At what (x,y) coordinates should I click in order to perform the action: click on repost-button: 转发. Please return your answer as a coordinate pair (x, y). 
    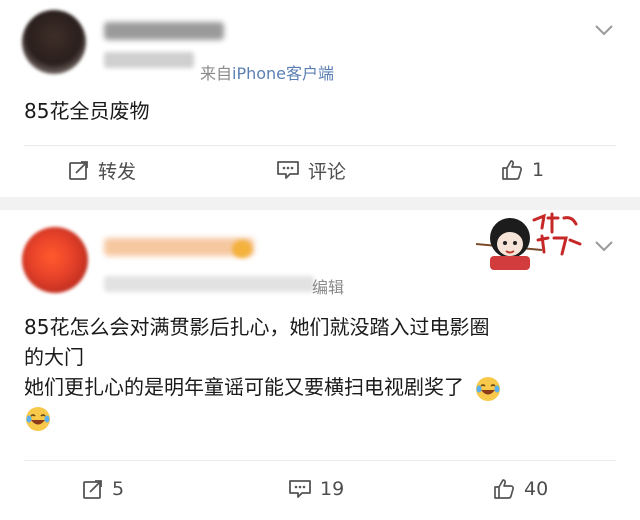
    Looking at the image, I should click on (102, 170).